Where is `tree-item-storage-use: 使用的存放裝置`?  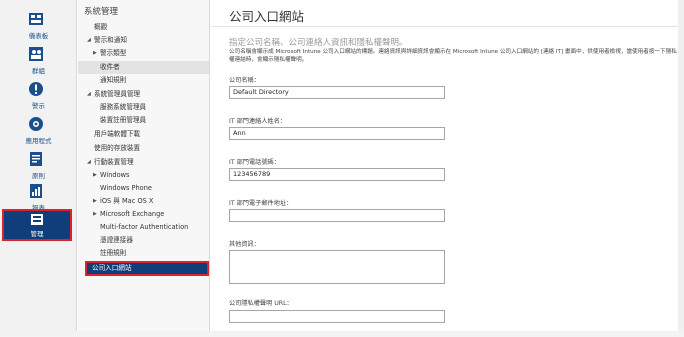
tree-item-storage-use: 使用的存放裝置 is located at coordinates (143, 148).